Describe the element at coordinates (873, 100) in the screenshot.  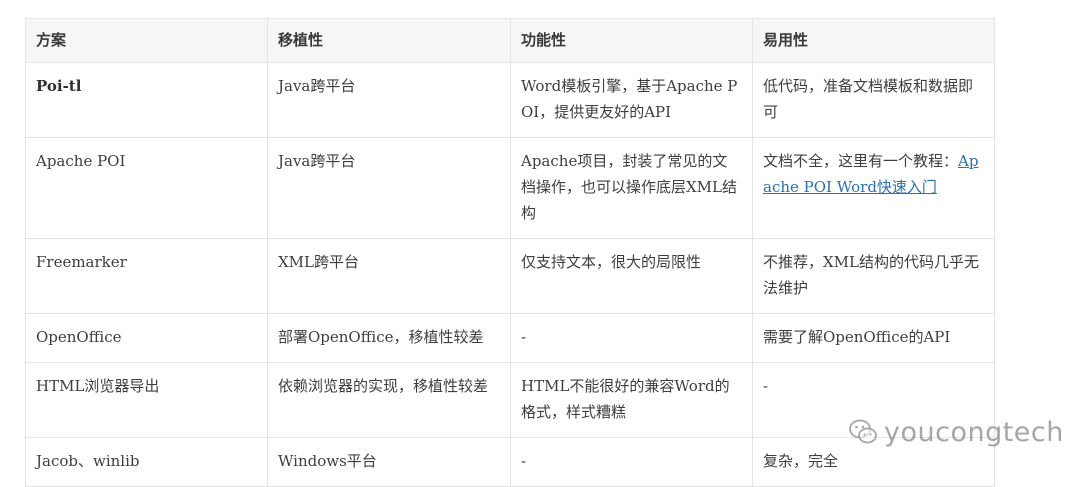
I see `cell-usability: 低代码，准备文档模板和数据即可` at that location.